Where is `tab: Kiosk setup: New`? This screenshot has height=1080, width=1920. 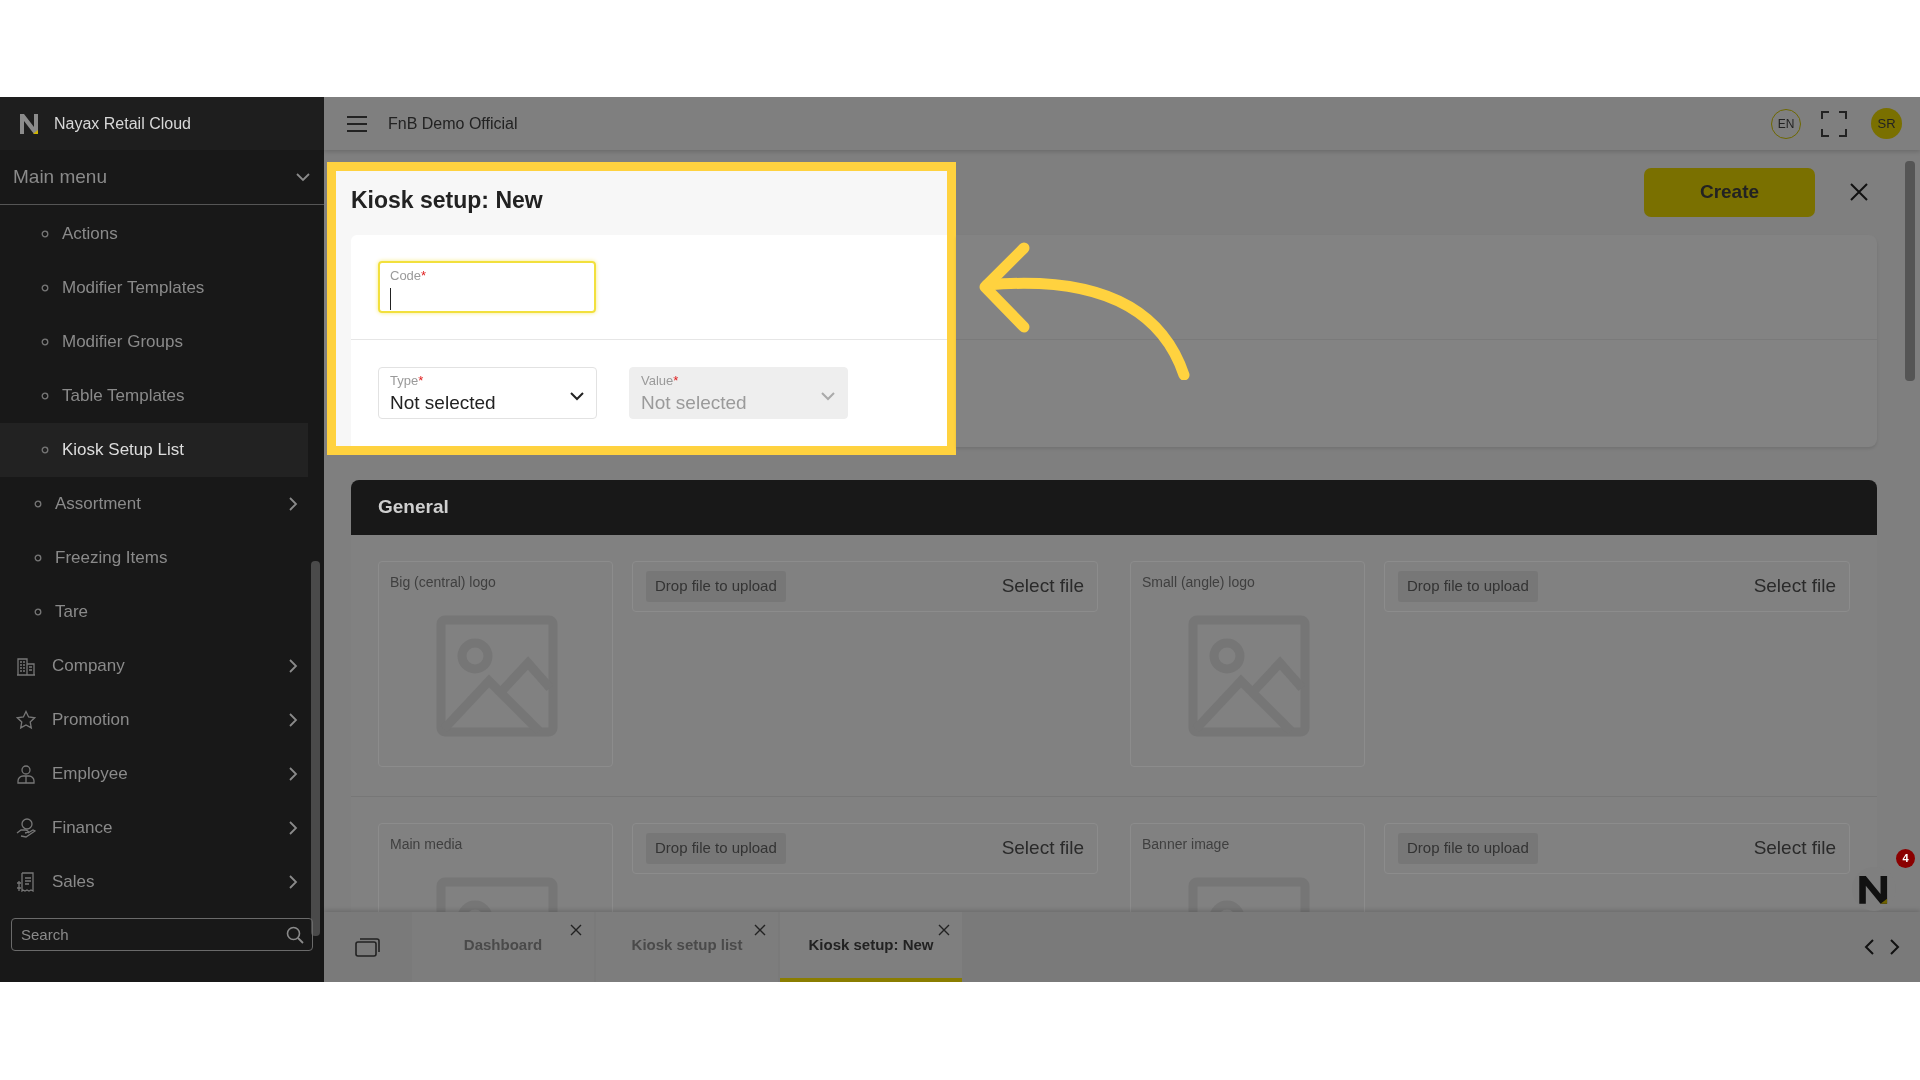
tab: Kiosk setup: New is located at coordinates (871, 947).